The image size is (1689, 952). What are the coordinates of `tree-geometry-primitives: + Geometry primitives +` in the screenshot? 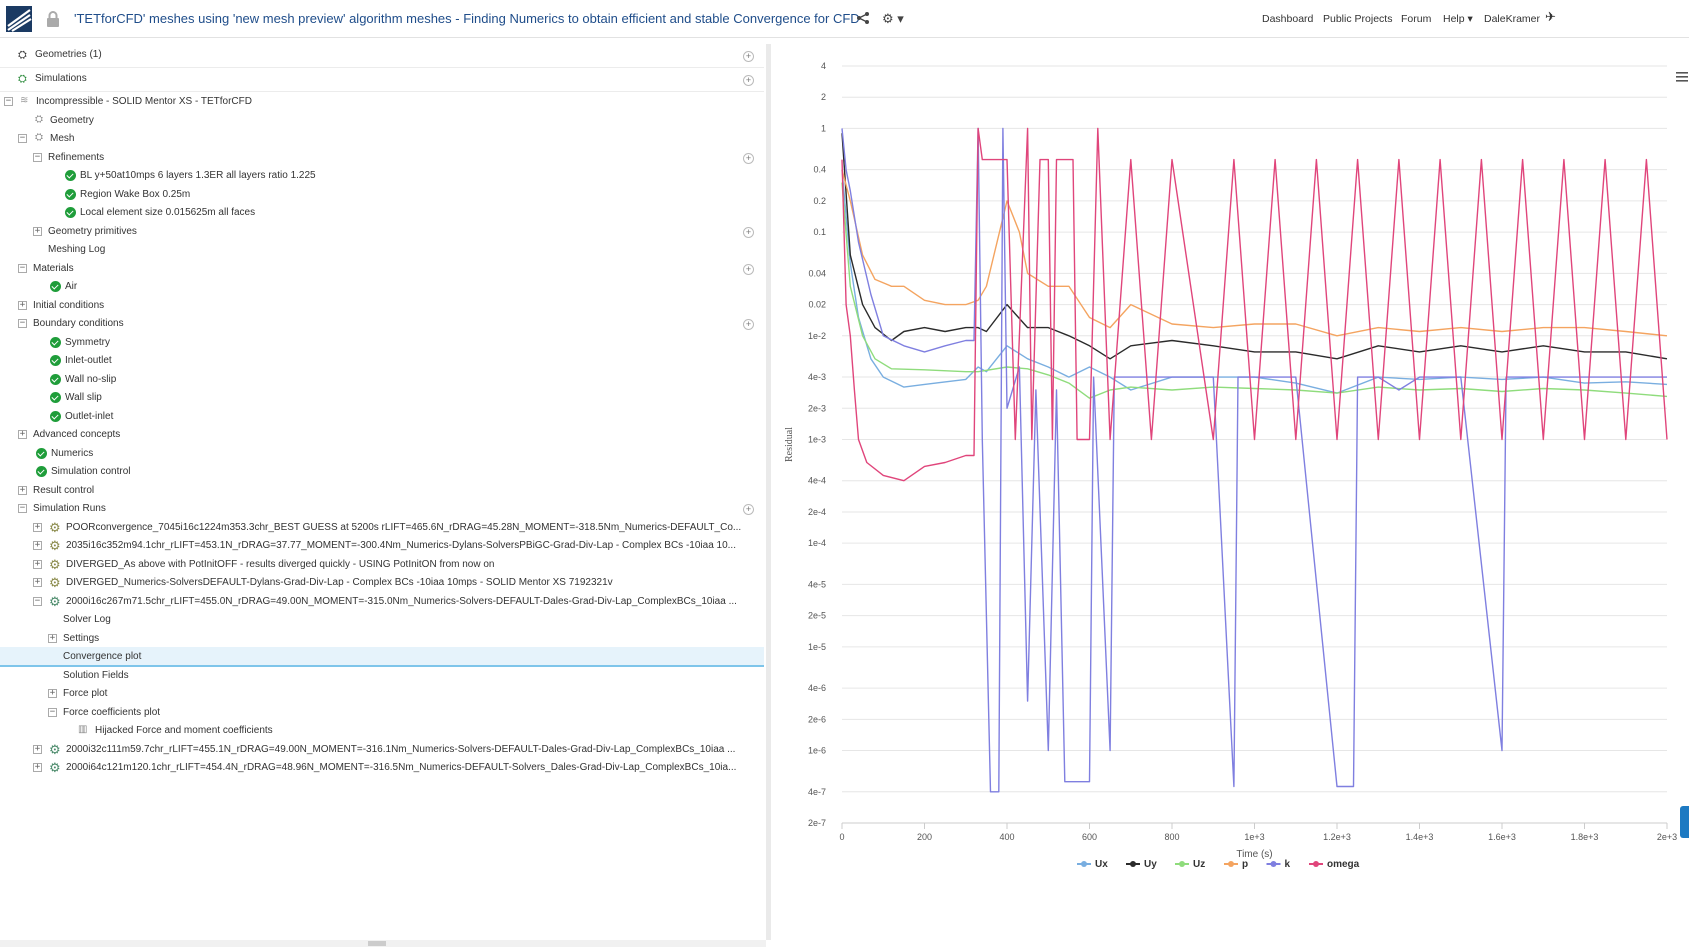 It's located at (382, 232).